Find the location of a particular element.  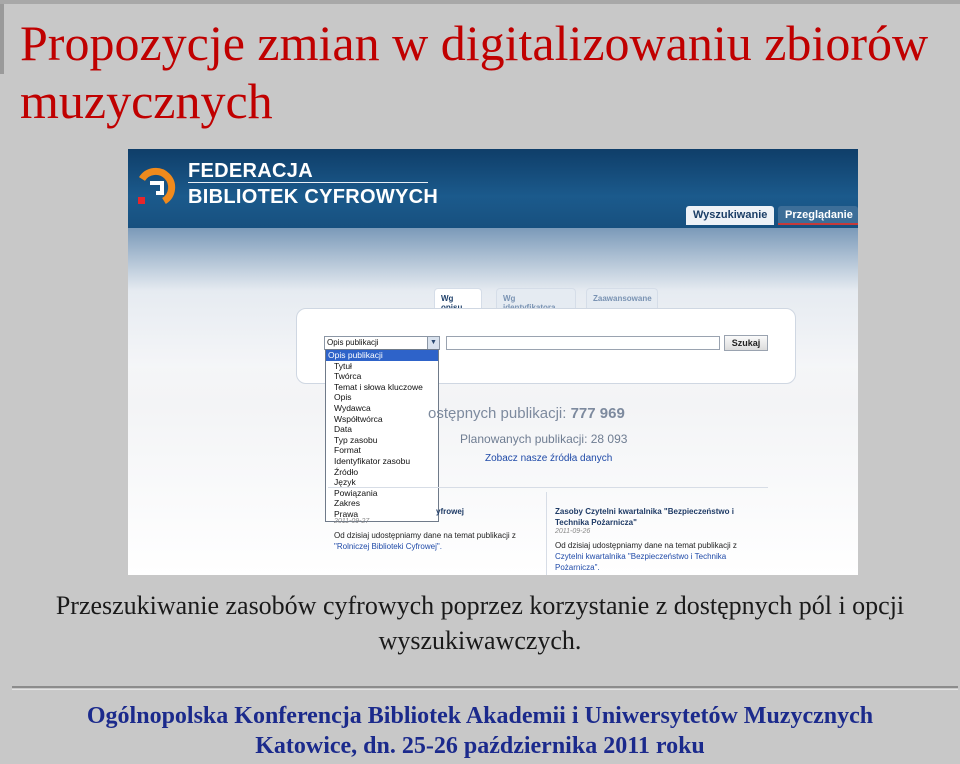

dropdown-option: Typ zasobu is located at coordinates (382, 440).